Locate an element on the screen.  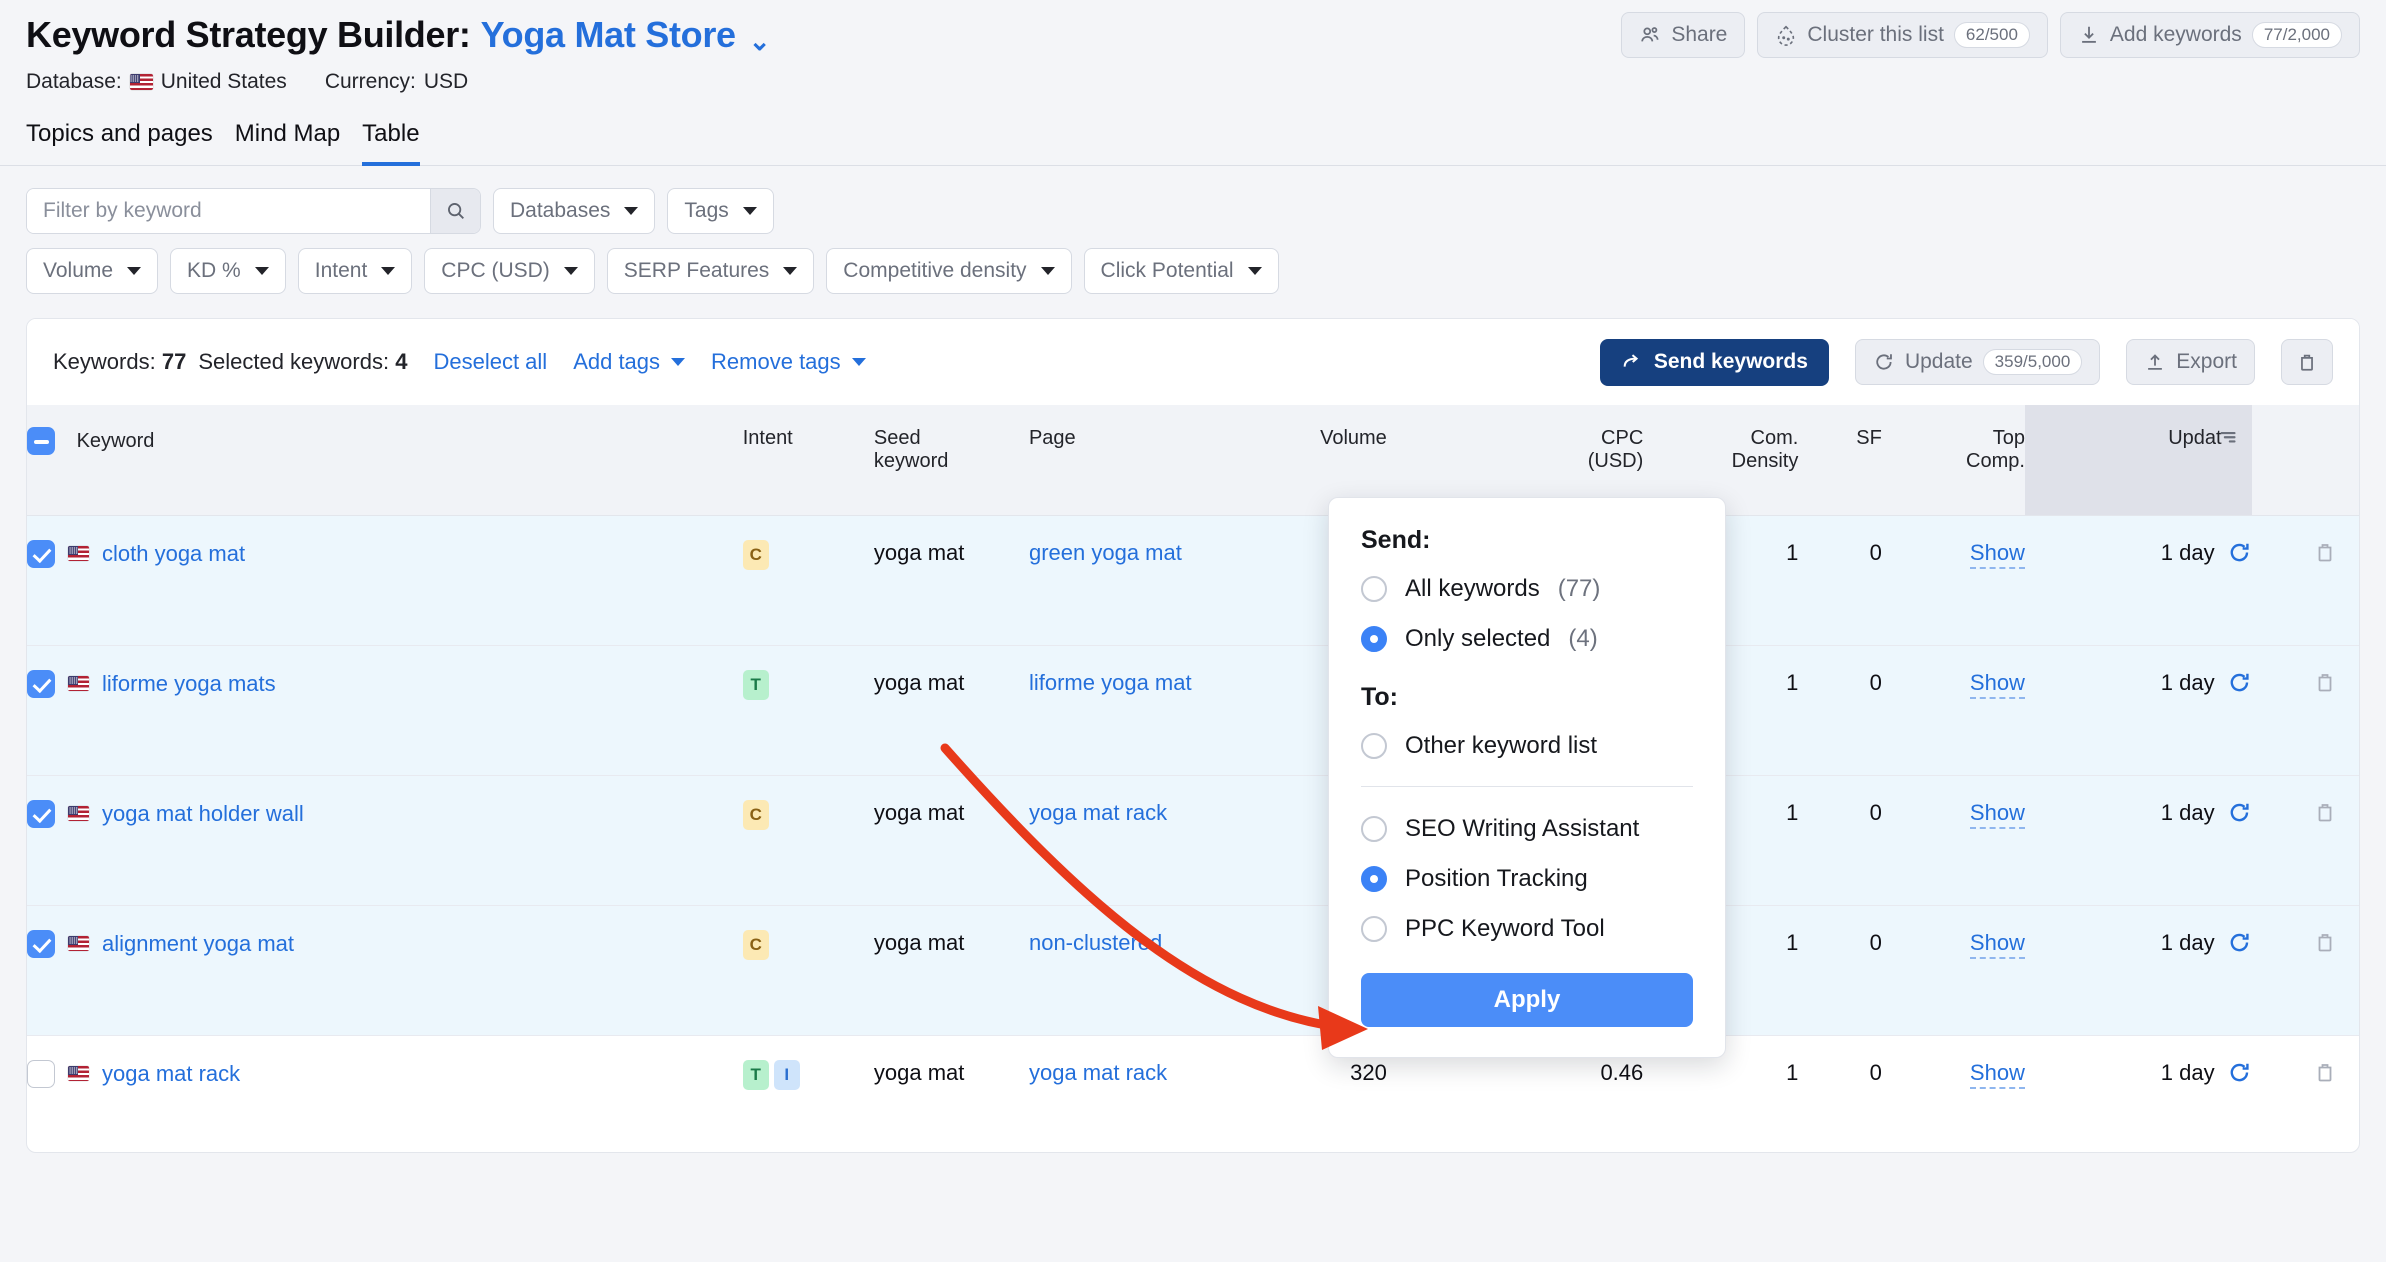
intent-badge-informational: I is located at coordinates (786, 1074).